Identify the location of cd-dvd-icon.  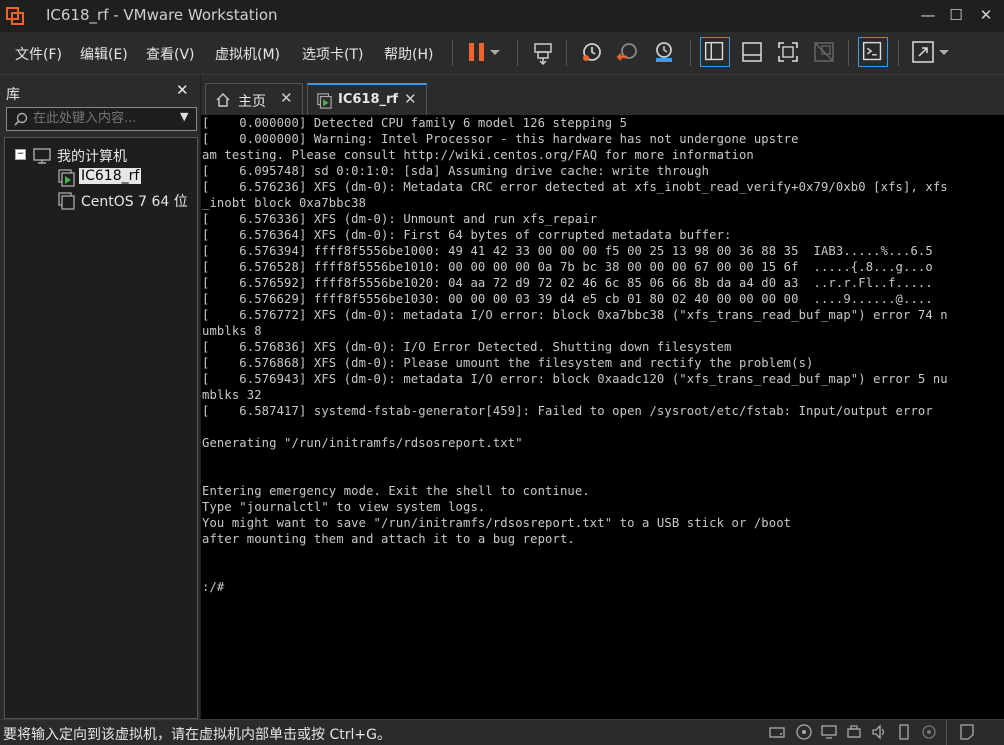
(804, 732).